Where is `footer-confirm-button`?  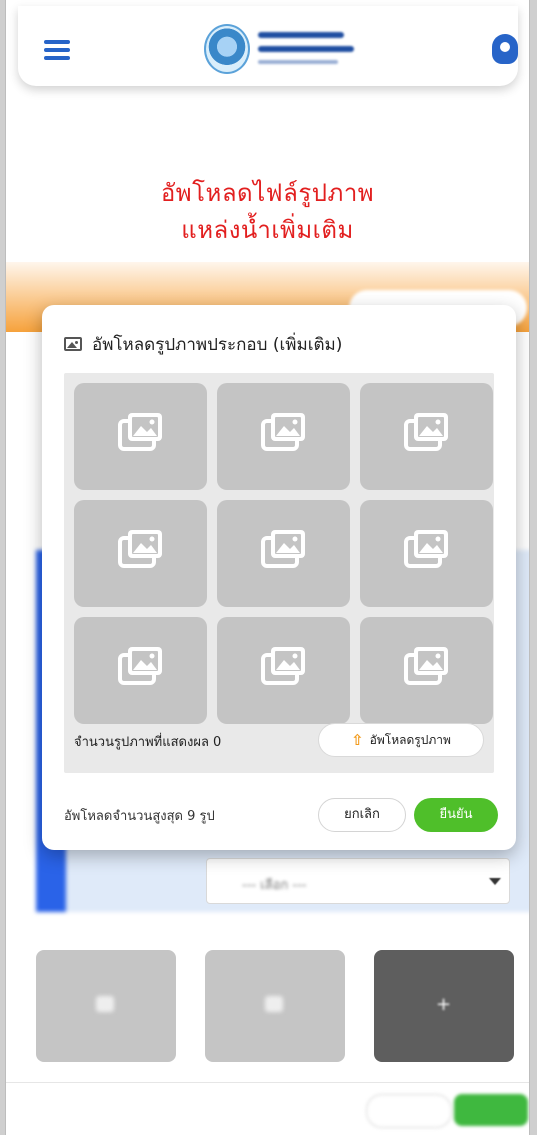
footer-confirm-button is located at coordinates (491, 1110).